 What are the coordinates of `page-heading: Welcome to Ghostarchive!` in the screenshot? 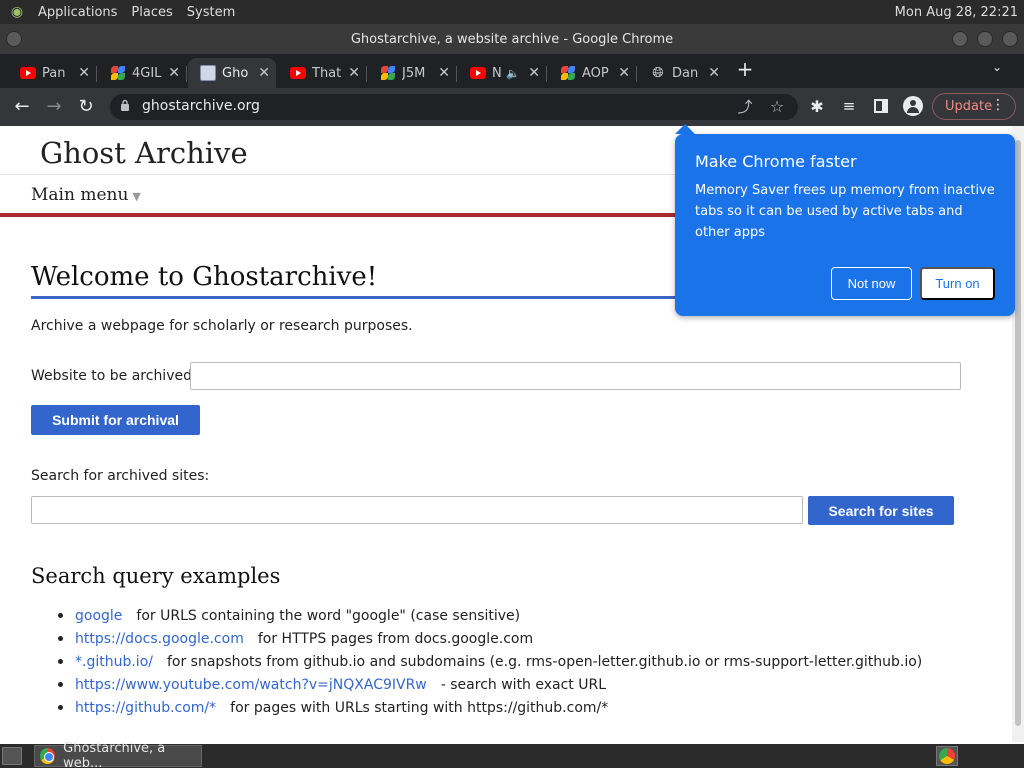 It's located at (204, 277).